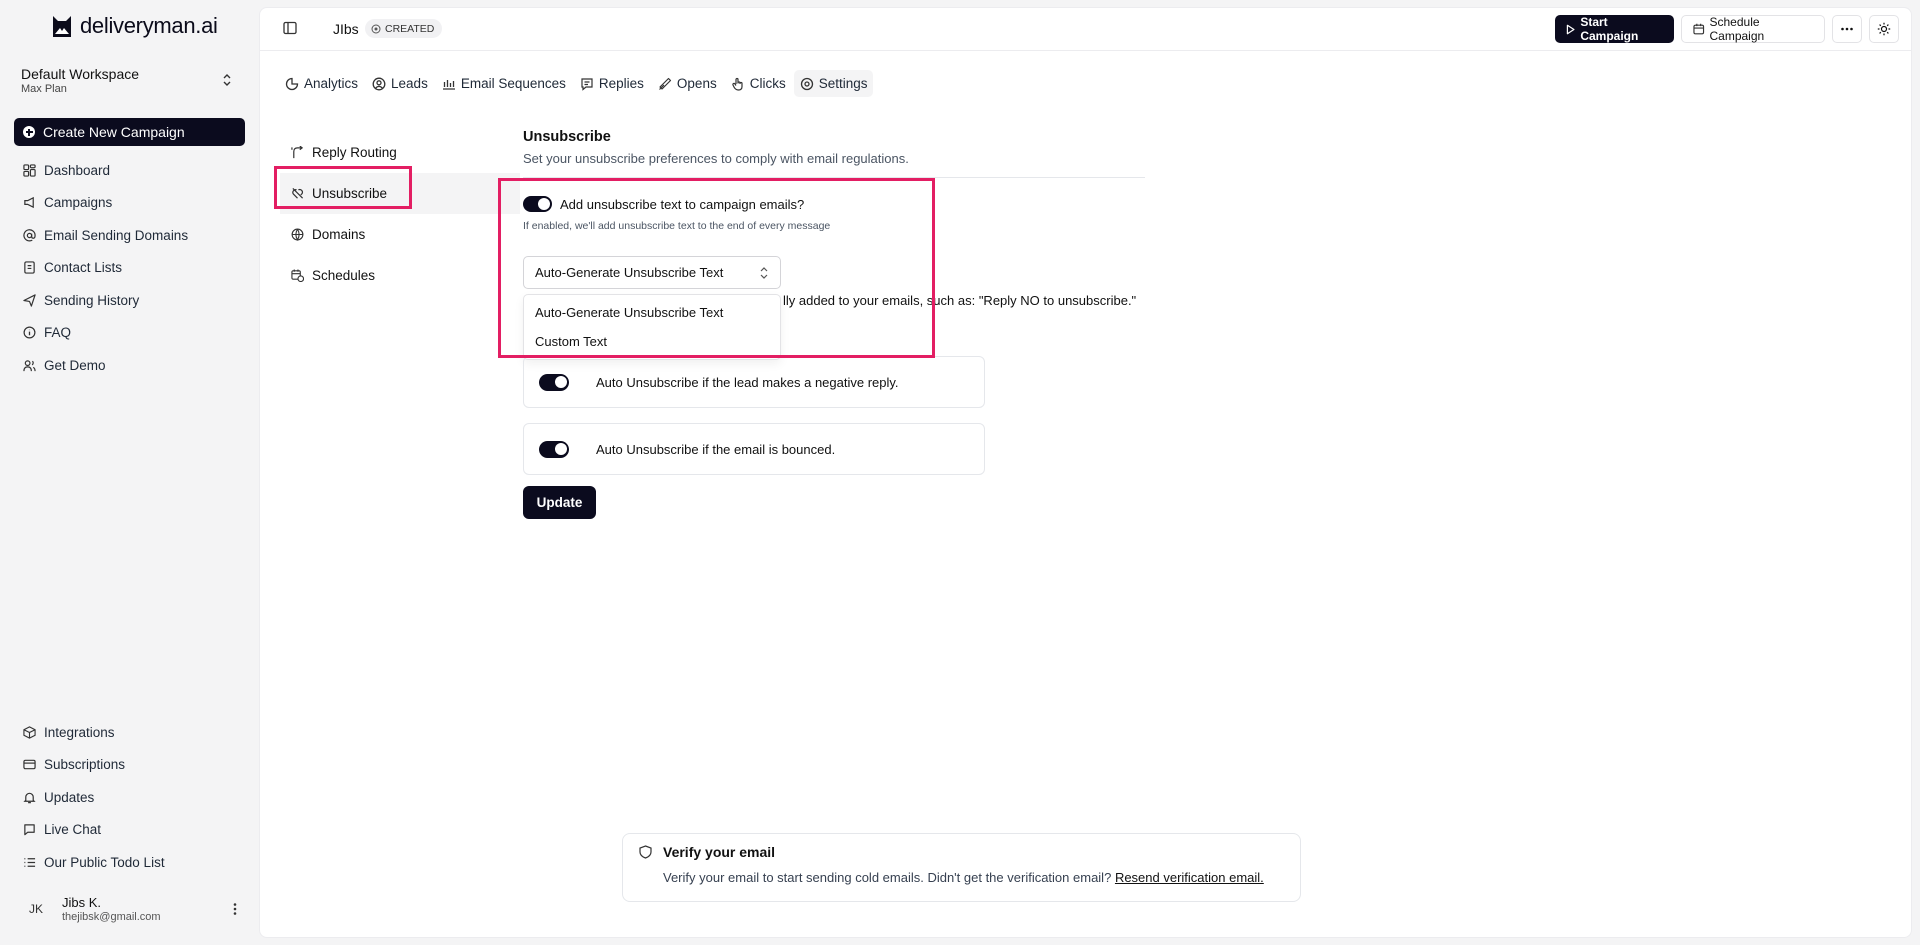 This screenshot has width=1920, height=945. I want to click on unsubscribe-text-toggle-label: Add unsubscribe text to campaign emails?, so click(682, 204).